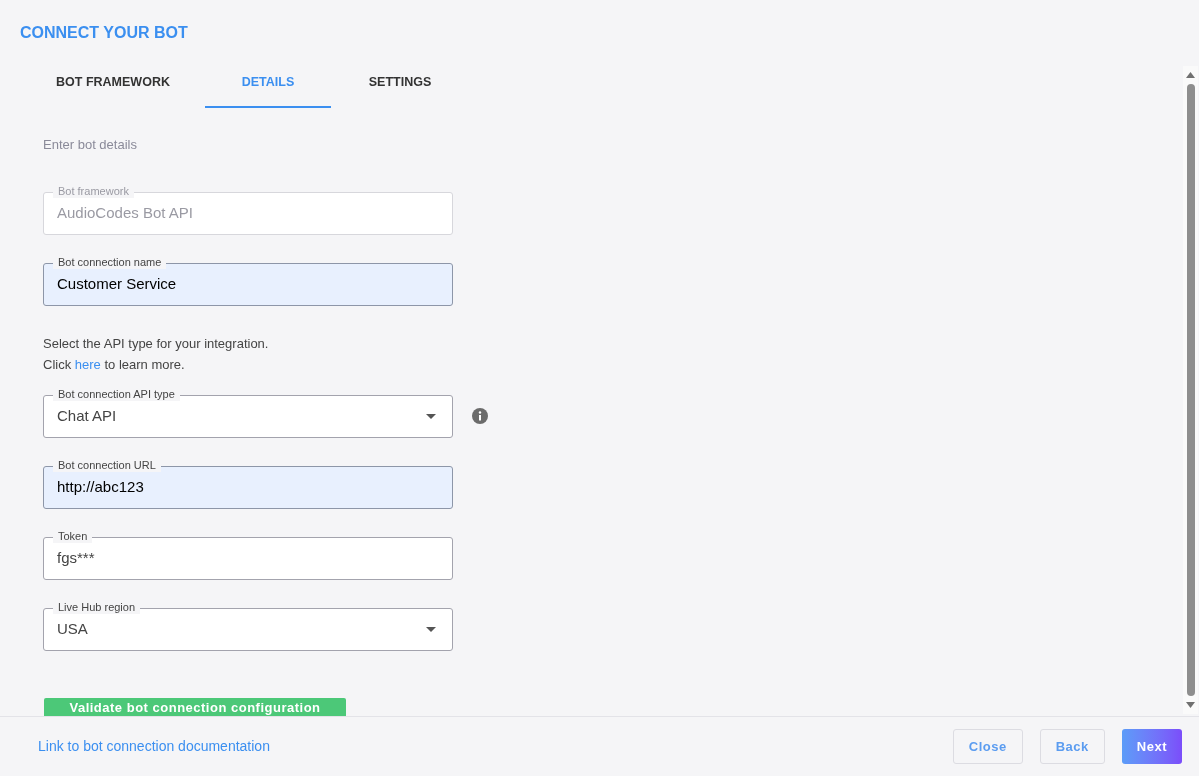 The height and width of the screenshot is (776, 1199). What do you see at coordinates (90, 145) in the screenshot?
I see `section-subtitle: Enter bot details` at bounding box center [90, 145].